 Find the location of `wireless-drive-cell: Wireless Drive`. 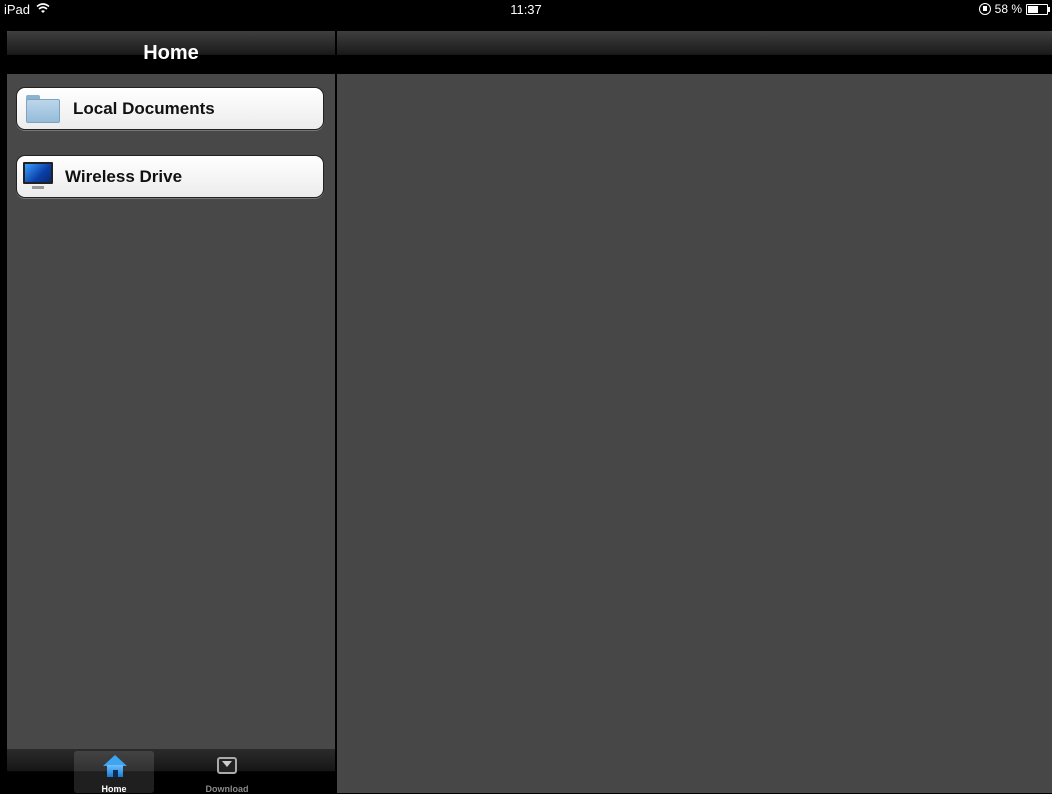

wireless-drive-cell: Wireless Drive is located at coordinates (170, 176).